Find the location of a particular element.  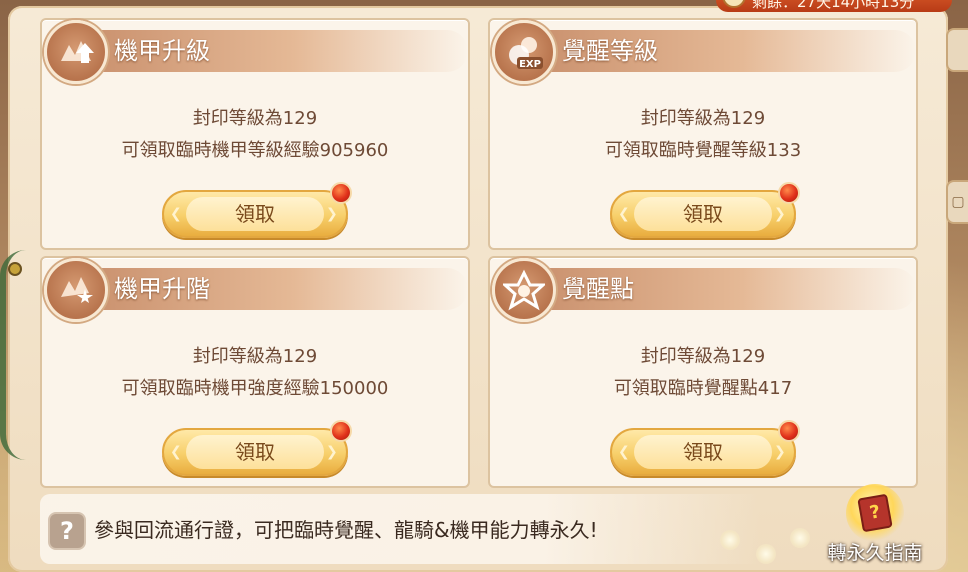

awakening-exp-icon: EXP is located at coordinates (524, 52).